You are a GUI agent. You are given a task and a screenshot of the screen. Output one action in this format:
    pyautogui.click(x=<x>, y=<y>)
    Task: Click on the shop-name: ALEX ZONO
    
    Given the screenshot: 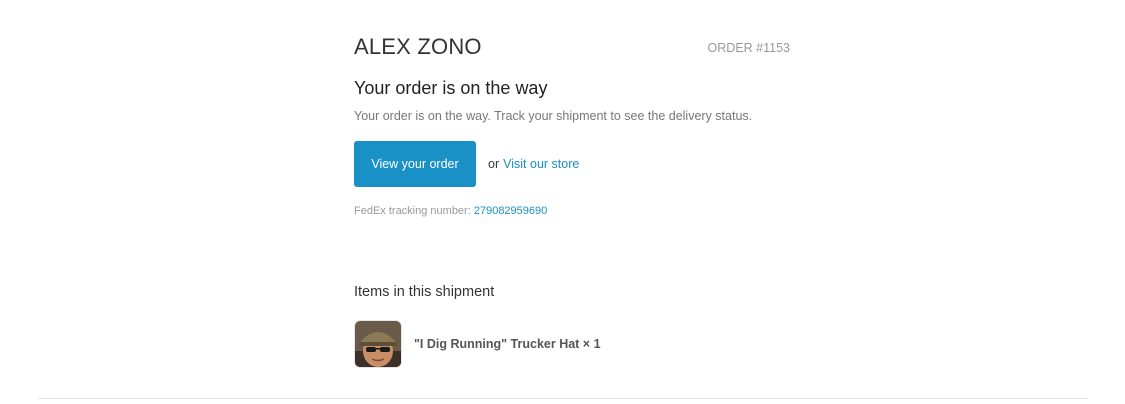 What is the action you would take?
    pyautogui.click(x=418, y=46)
    